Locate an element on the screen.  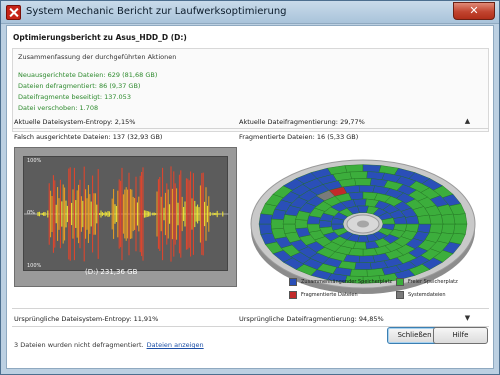
legend-free: Freier Speicherplatz is located at coordinates (427, 282).